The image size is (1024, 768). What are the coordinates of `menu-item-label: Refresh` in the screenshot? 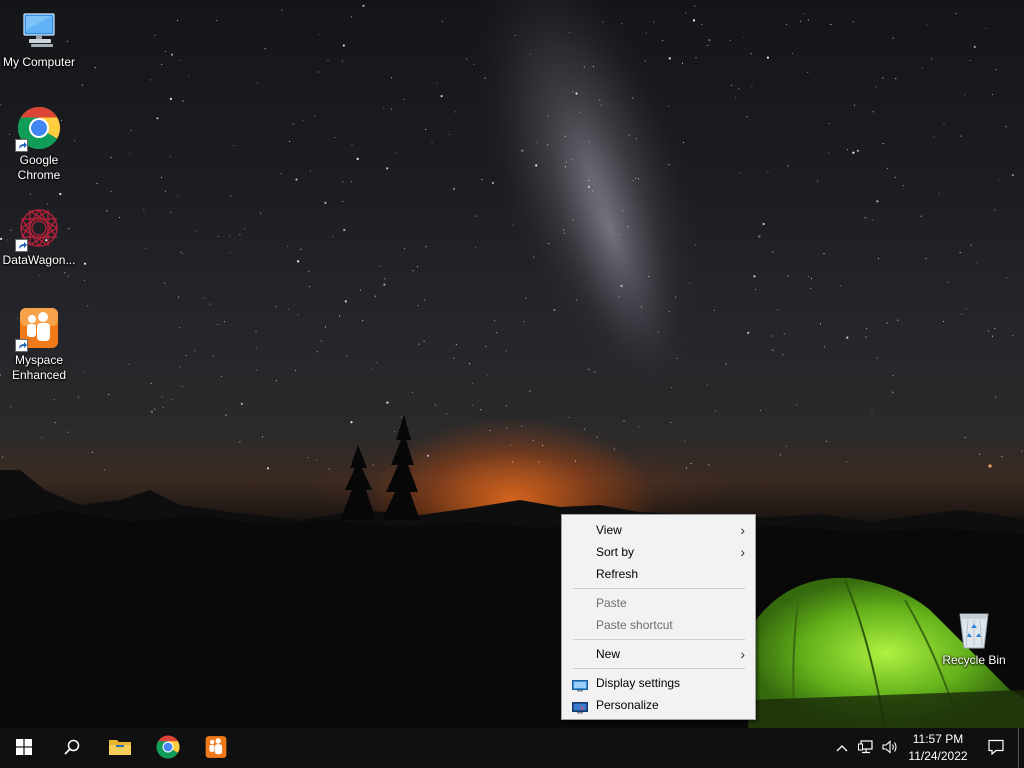 It's located at (617, 574).